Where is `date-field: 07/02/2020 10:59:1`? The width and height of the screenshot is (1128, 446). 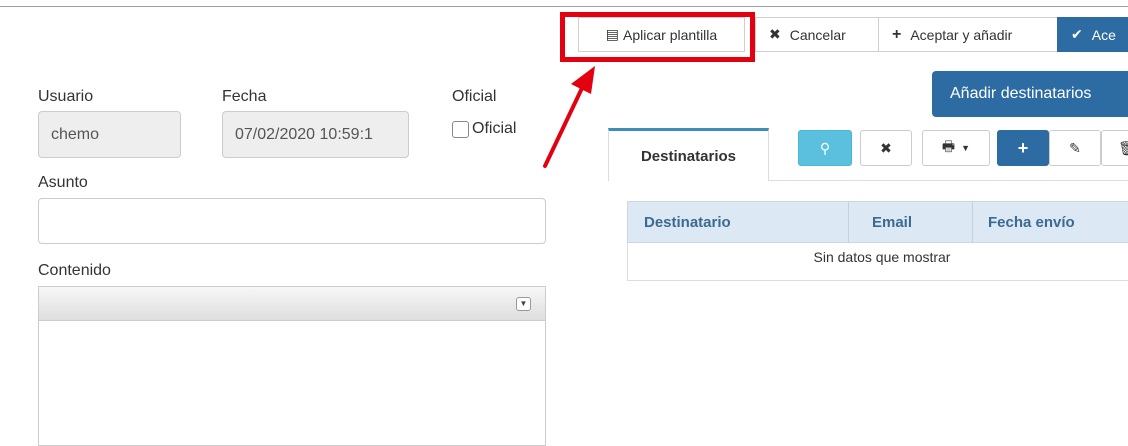
date-field: 07/02/2020 10:59:1 is located at coordinates (315, 134).